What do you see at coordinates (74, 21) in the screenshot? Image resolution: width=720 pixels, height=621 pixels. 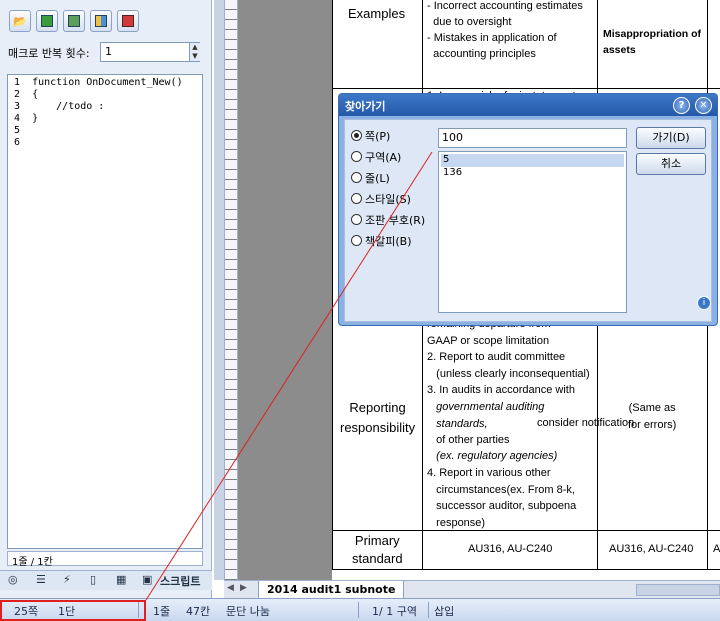 I see `copy-macro-icon` at bounding box center [74, 21].